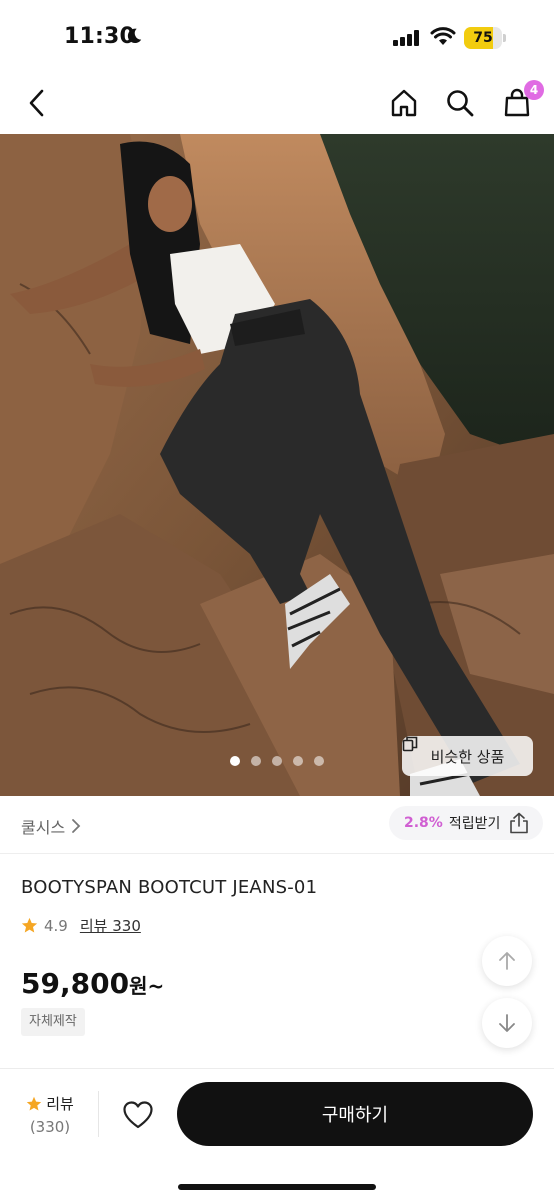 This screenshot has width=554, height=1200. I want to click on bottom-action-bar: 리뷰 (330) 구매하기, so click(277, 1134).